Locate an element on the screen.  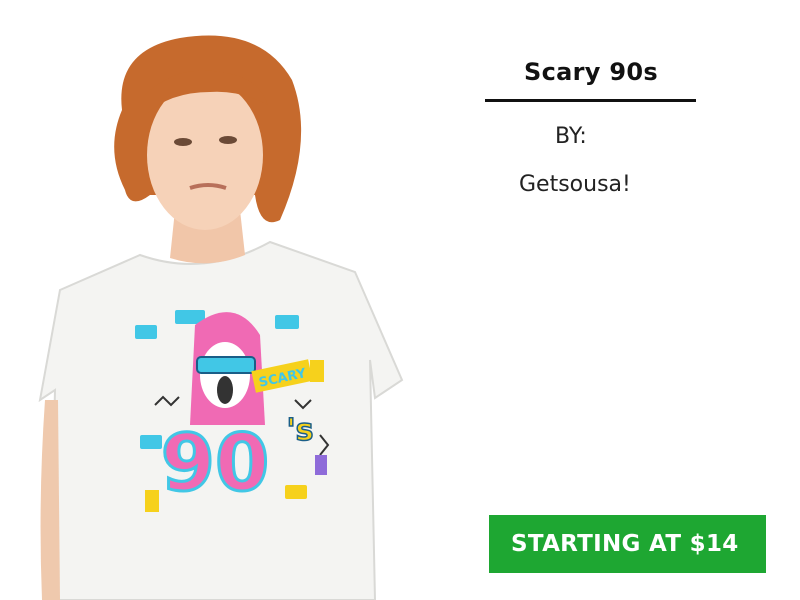
left-arm is located at coordinates (50, 500).